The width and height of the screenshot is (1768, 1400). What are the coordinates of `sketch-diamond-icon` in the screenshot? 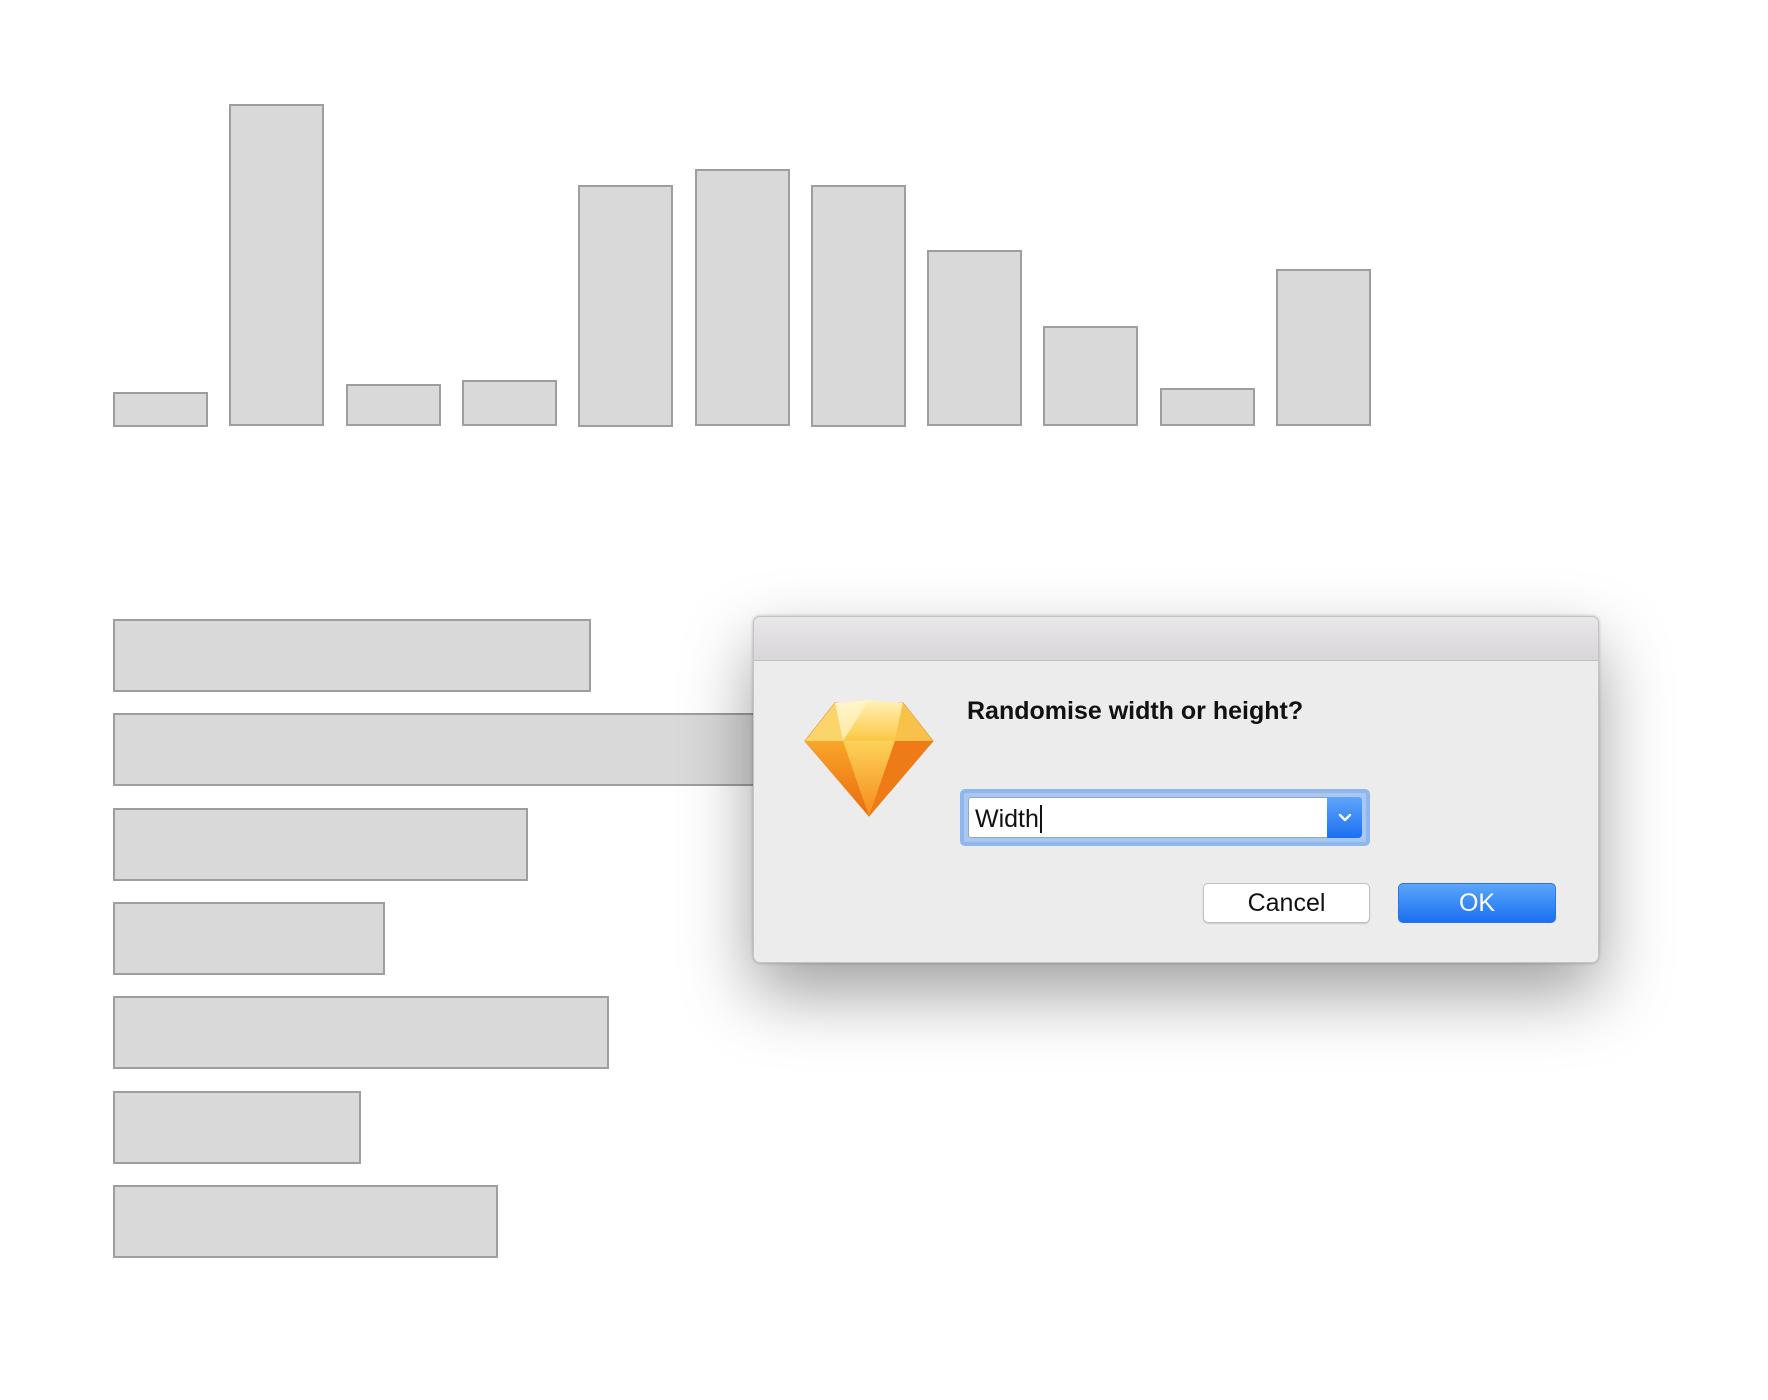 It's located at (869, 758).